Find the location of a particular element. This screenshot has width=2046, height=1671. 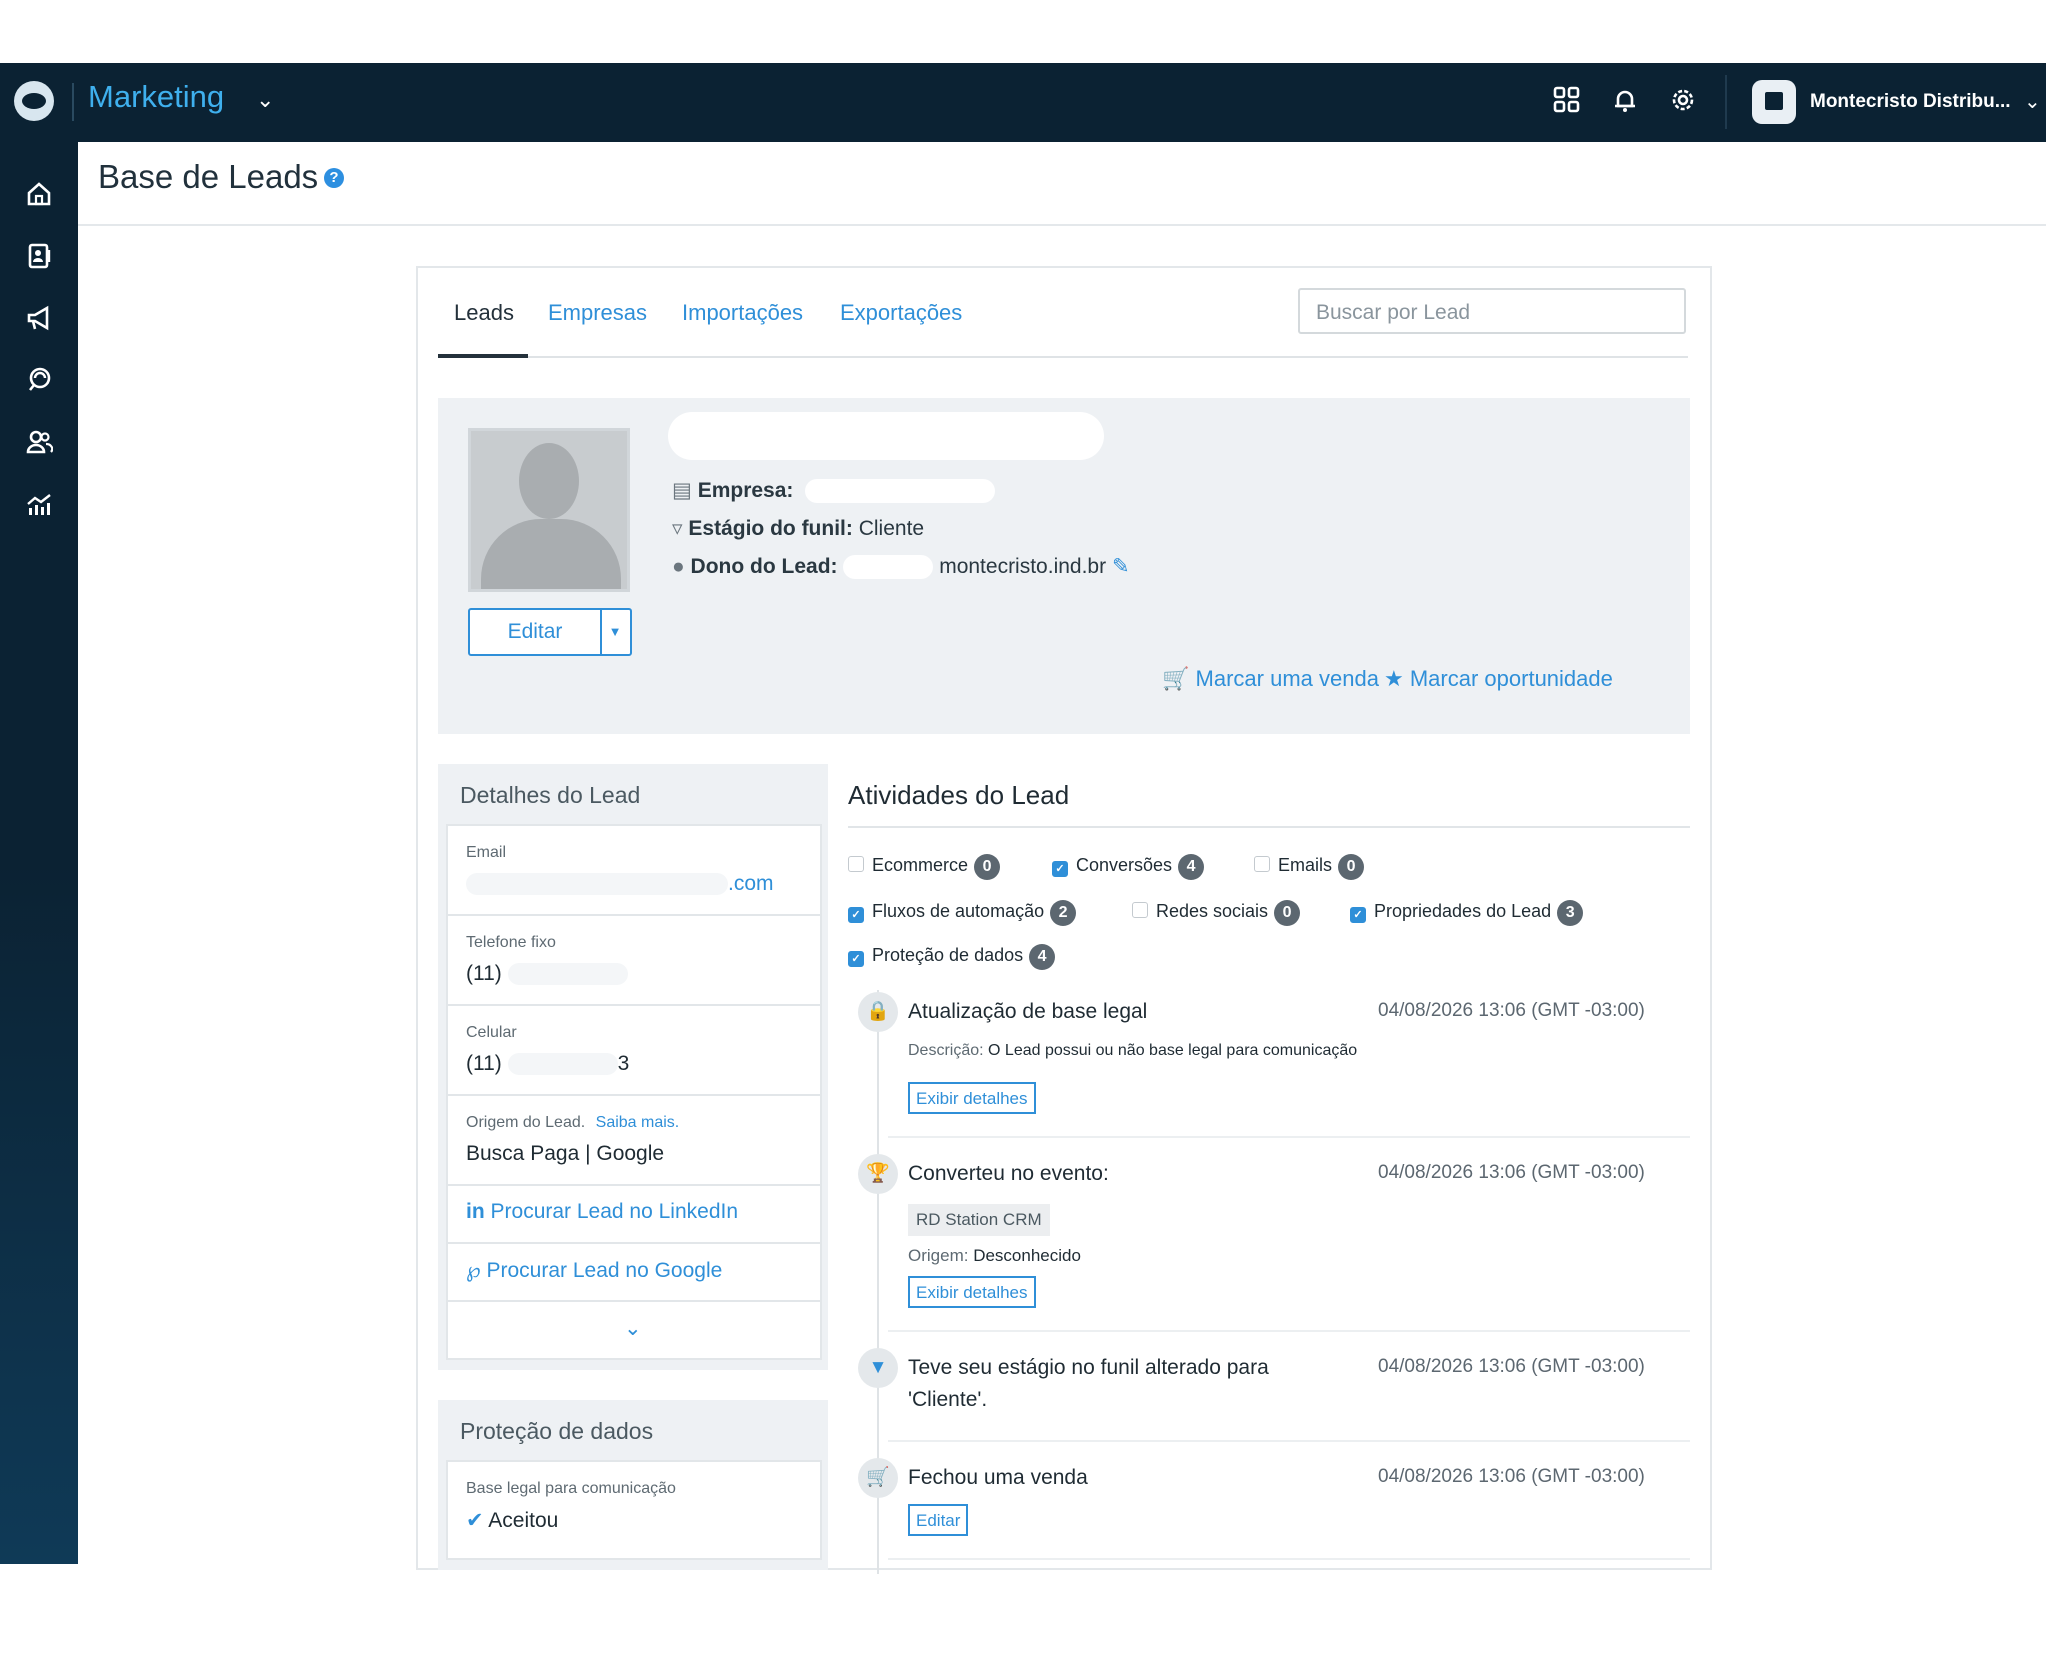

tab-importacoes: Importações is located at coordinates (742, 313).